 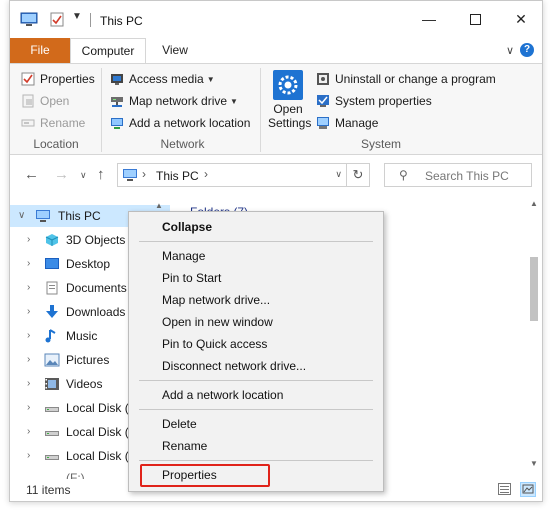 I want to click on nav-scroll-up-icon: ▲, so click(x=159, y=205).